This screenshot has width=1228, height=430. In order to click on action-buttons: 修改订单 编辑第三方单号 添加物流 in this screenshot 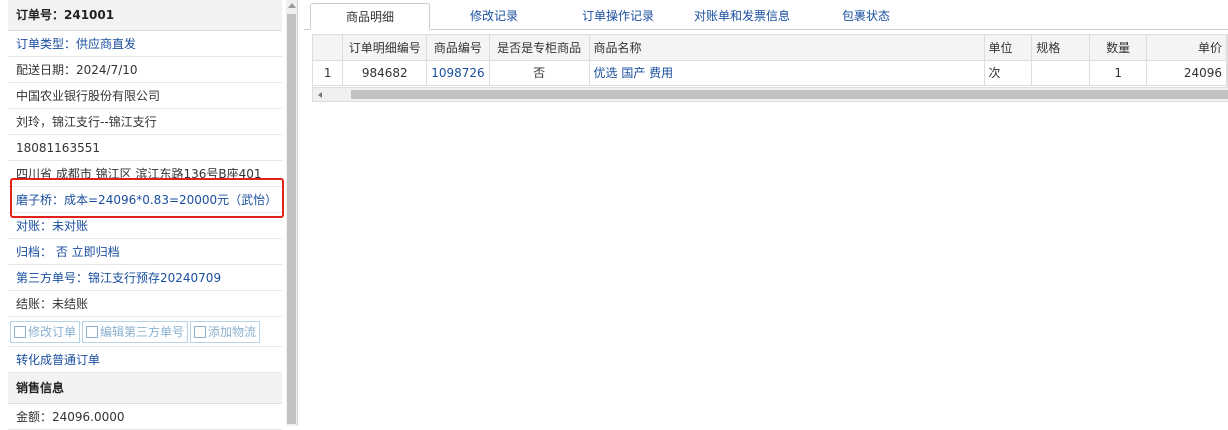, I will do `click(145, 332)`.